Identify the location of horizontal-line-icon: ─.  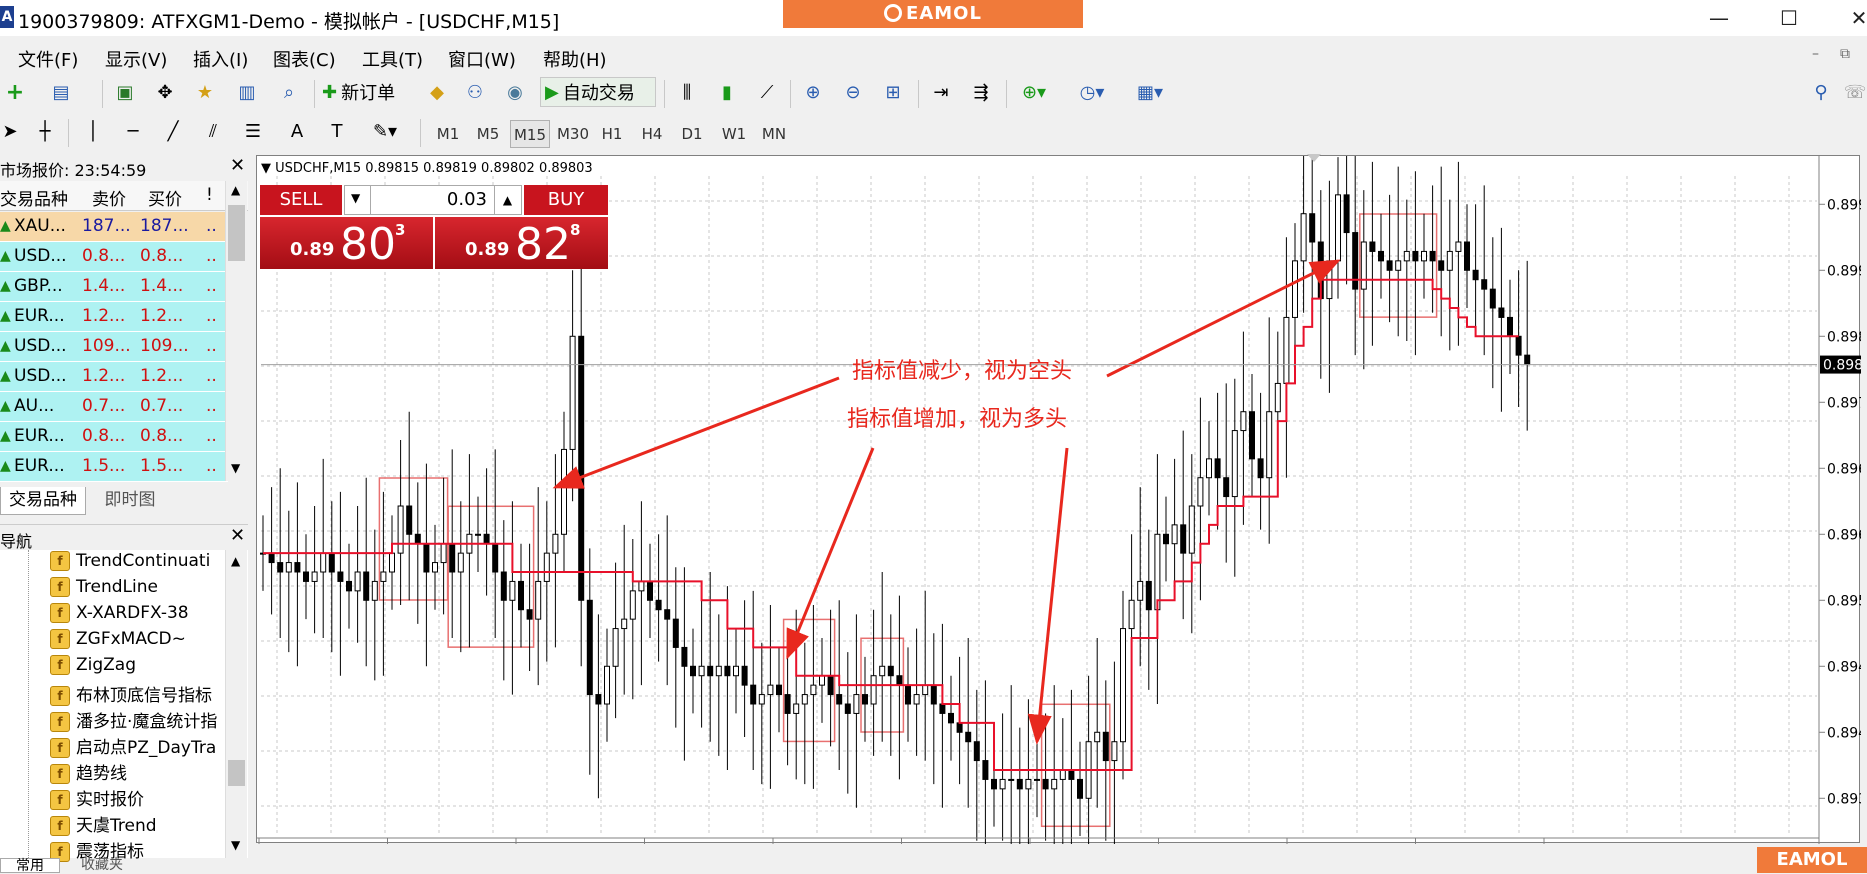
(133, 131).